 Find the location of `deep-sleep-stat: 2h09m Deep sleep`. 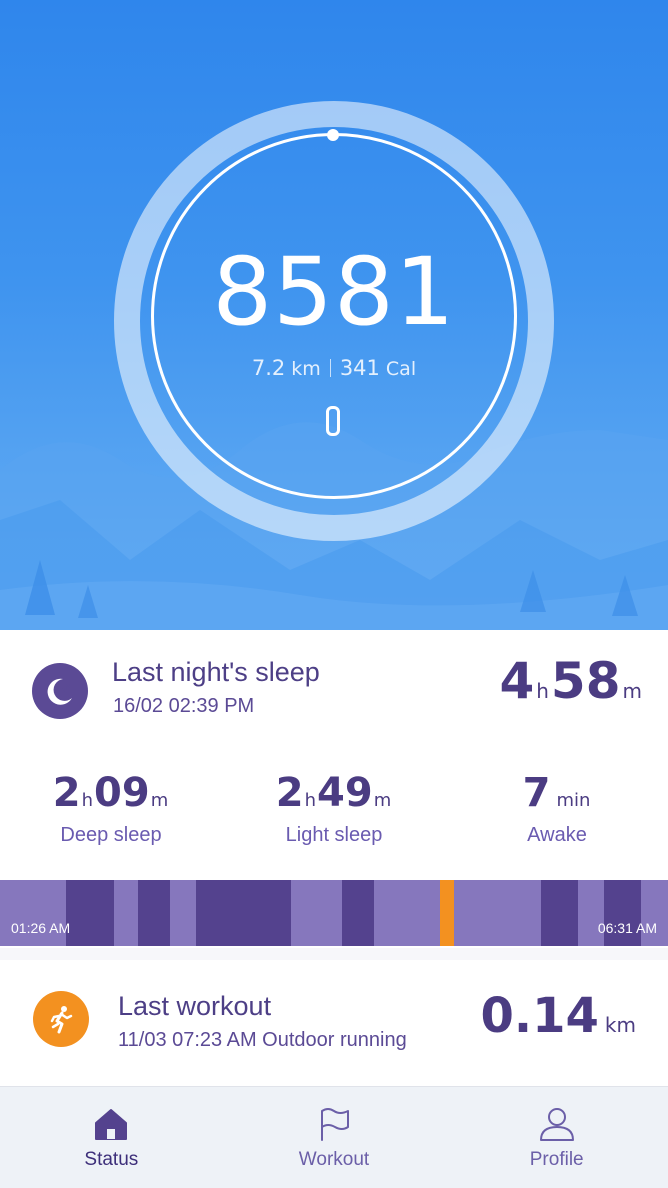

deep-sleep-stat: 2h09m Deep sleep is located at coordinates (111, 808).